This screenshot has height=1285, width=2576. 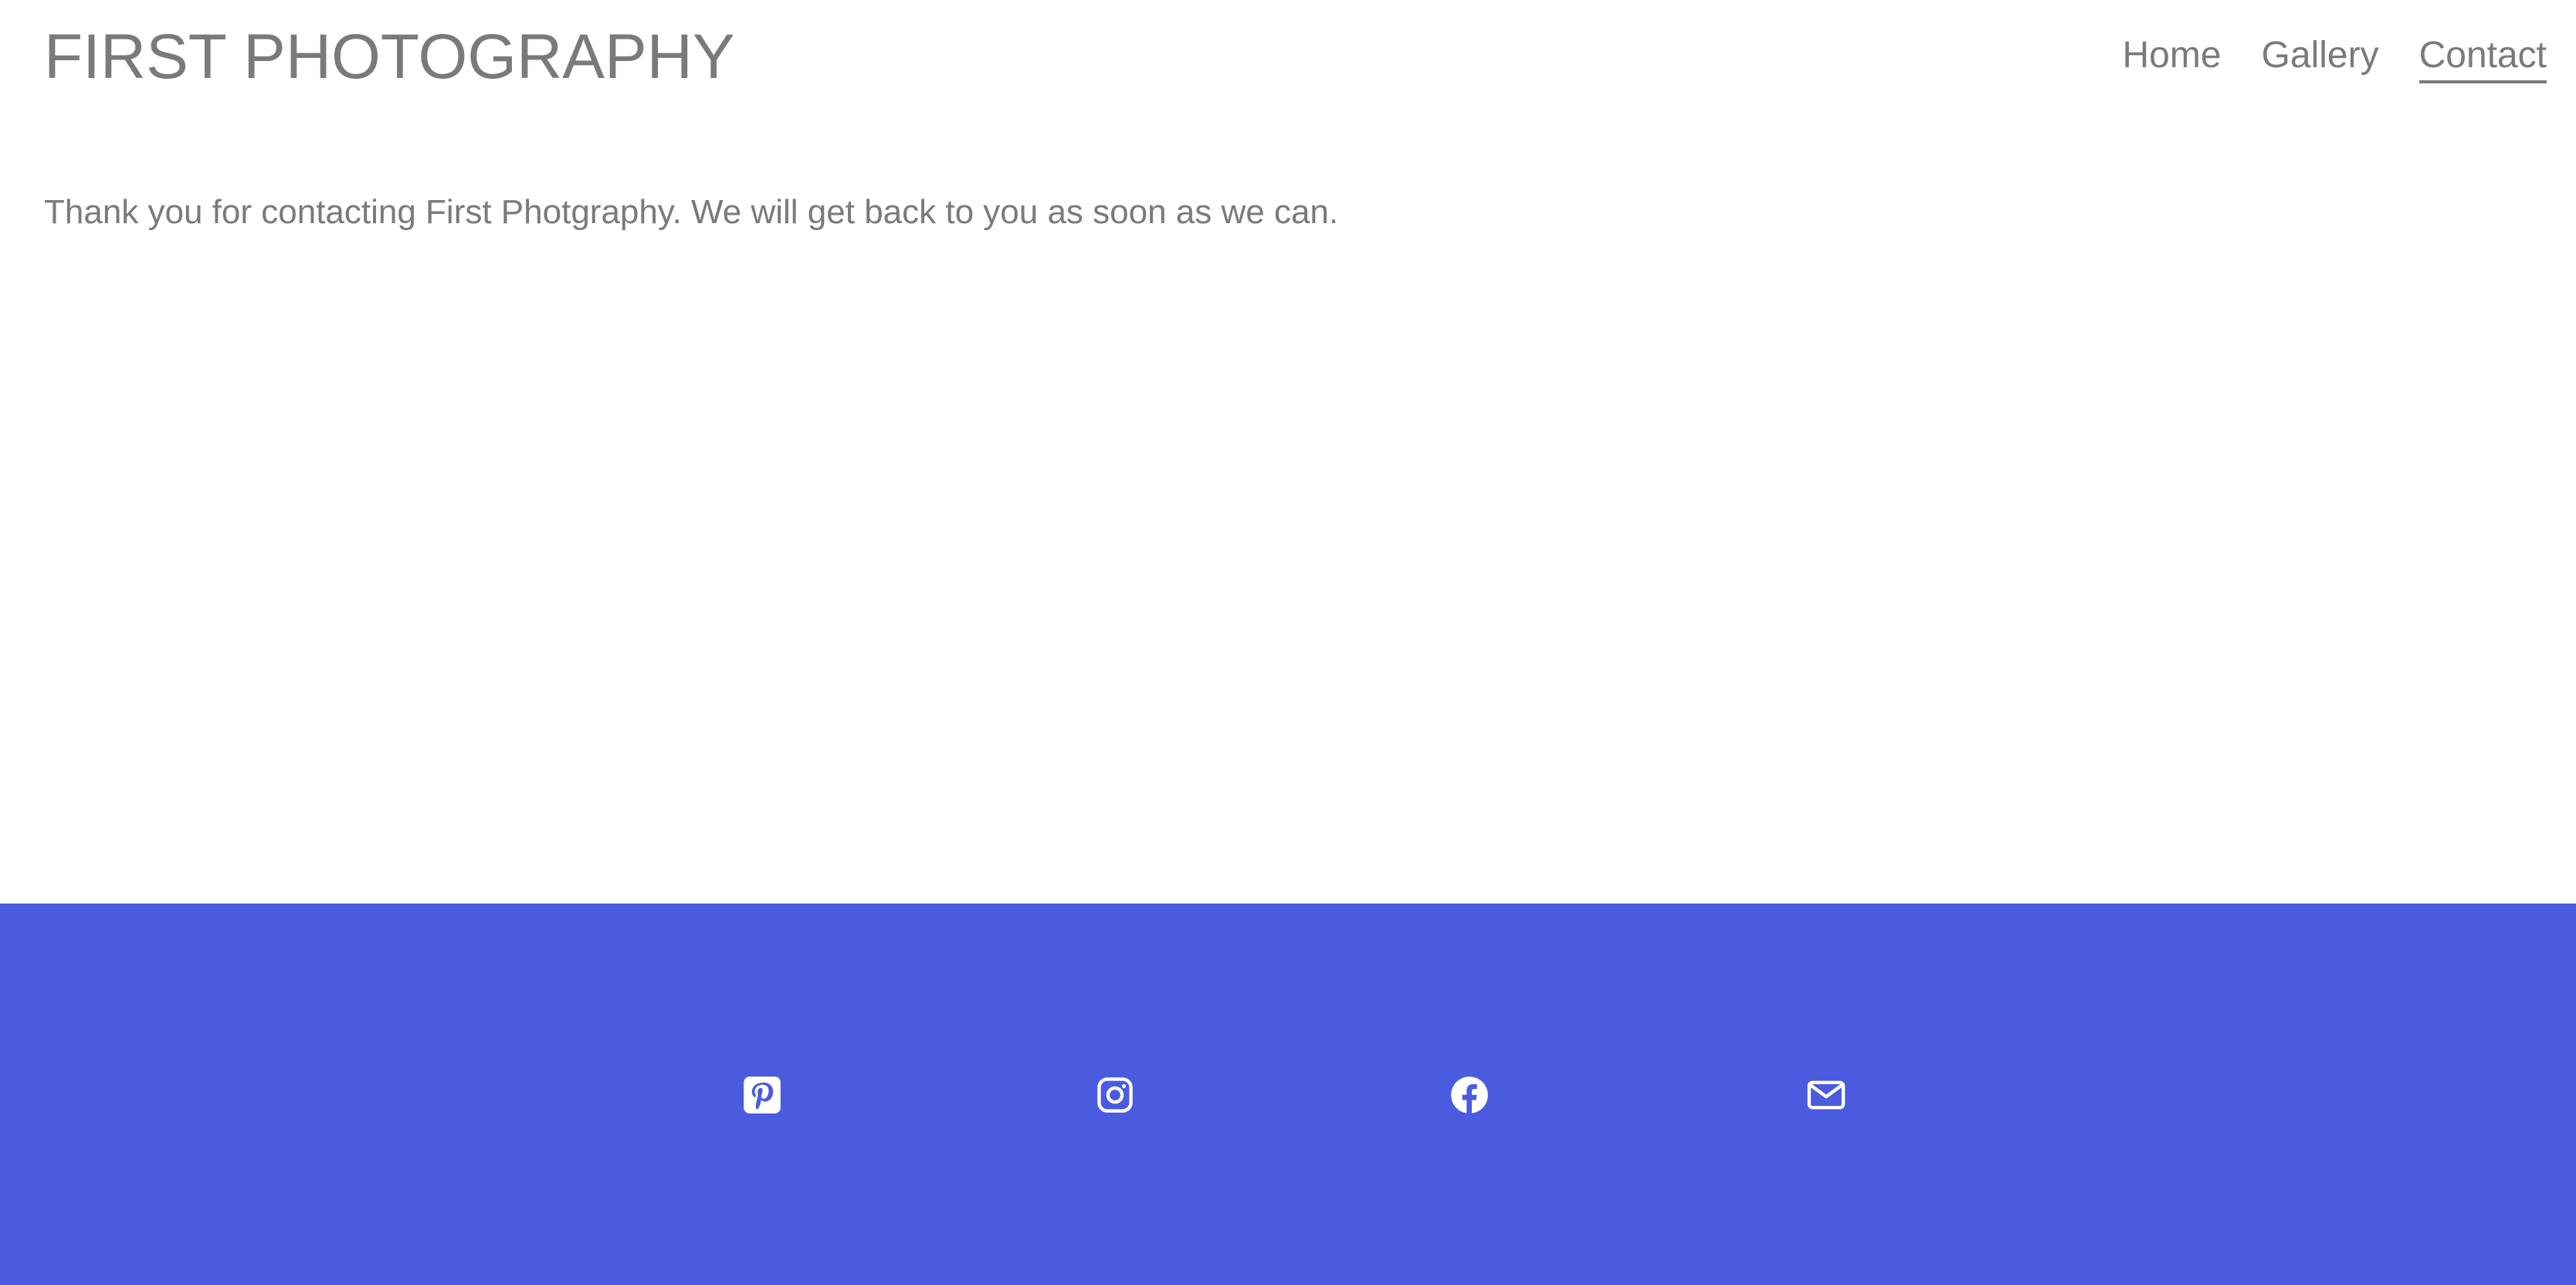 I want to click on nav-gallery-link: Gallery, so click(x=2320, y=57).